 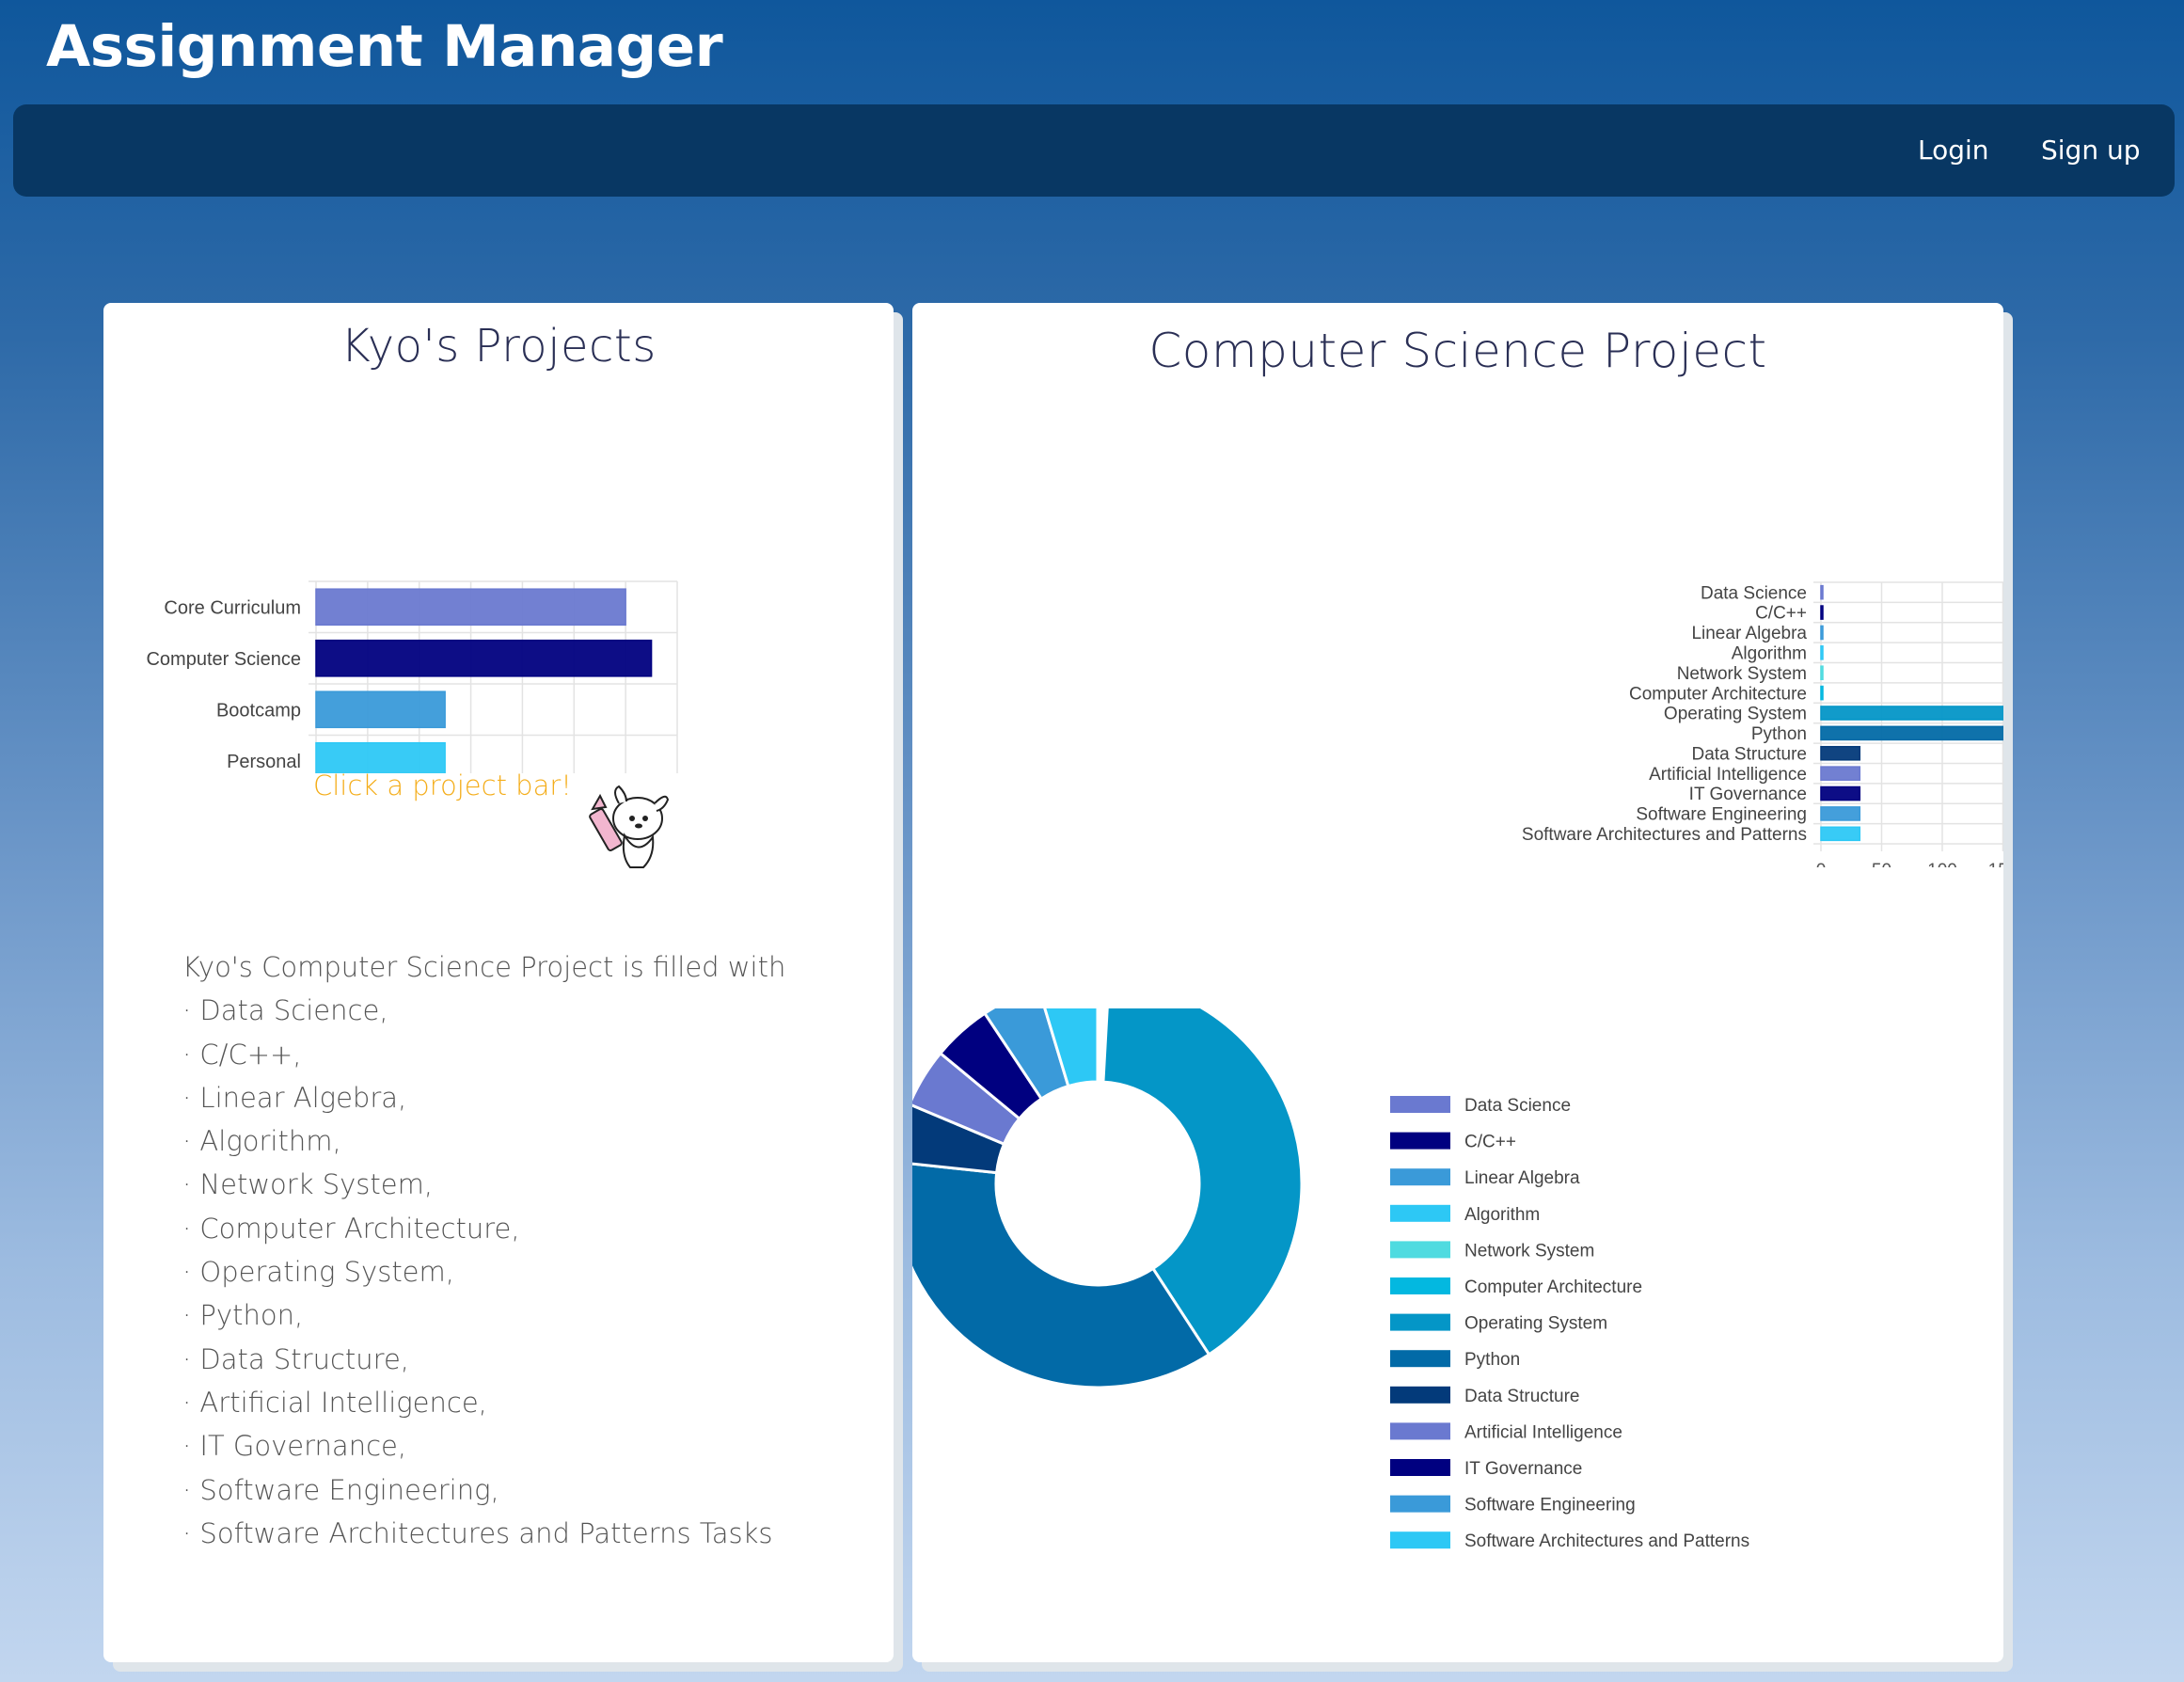 I want to click on legend-label: Data Science, so click(x=1517, y=1106).